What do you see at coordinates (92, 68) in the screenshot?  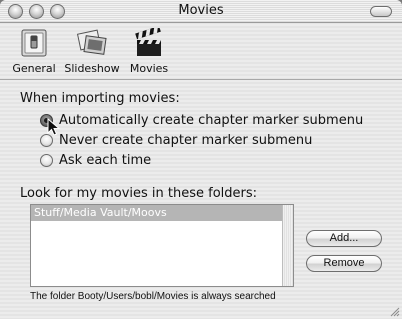 I see `toolbar-label-slideshow: Slideshow` at bounding box center [92, 68].